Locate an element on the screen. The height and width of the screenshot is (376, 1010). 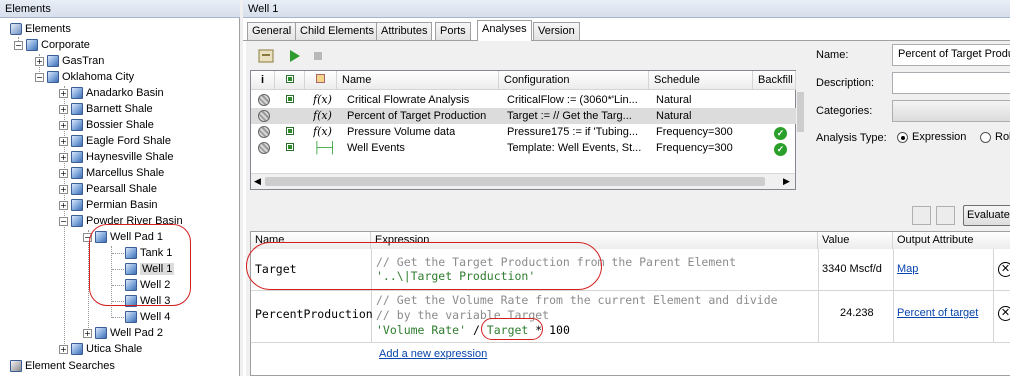
tree-node-eagle-ford-shale: + Eagle Ford Shale is located at coordinates (115, 141).